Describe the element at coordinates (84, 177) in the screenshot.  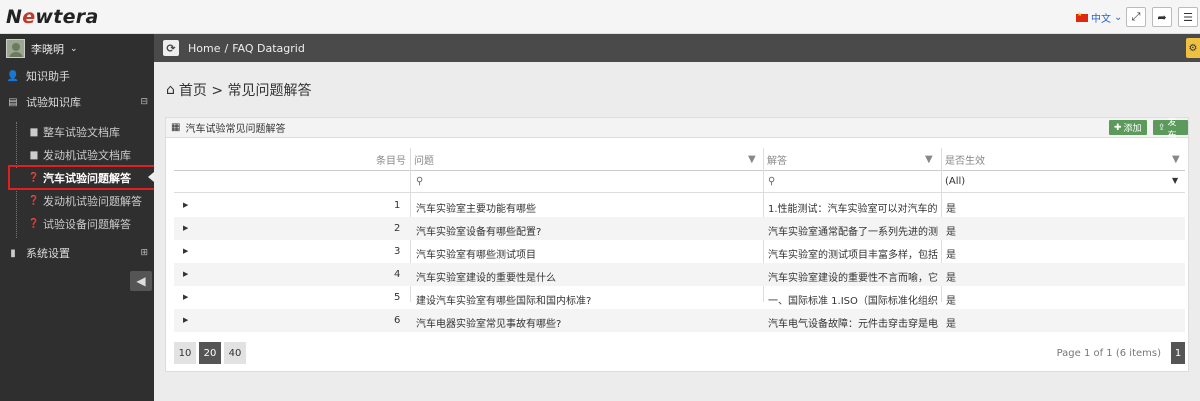
I see `active-item-highlight` at that location.